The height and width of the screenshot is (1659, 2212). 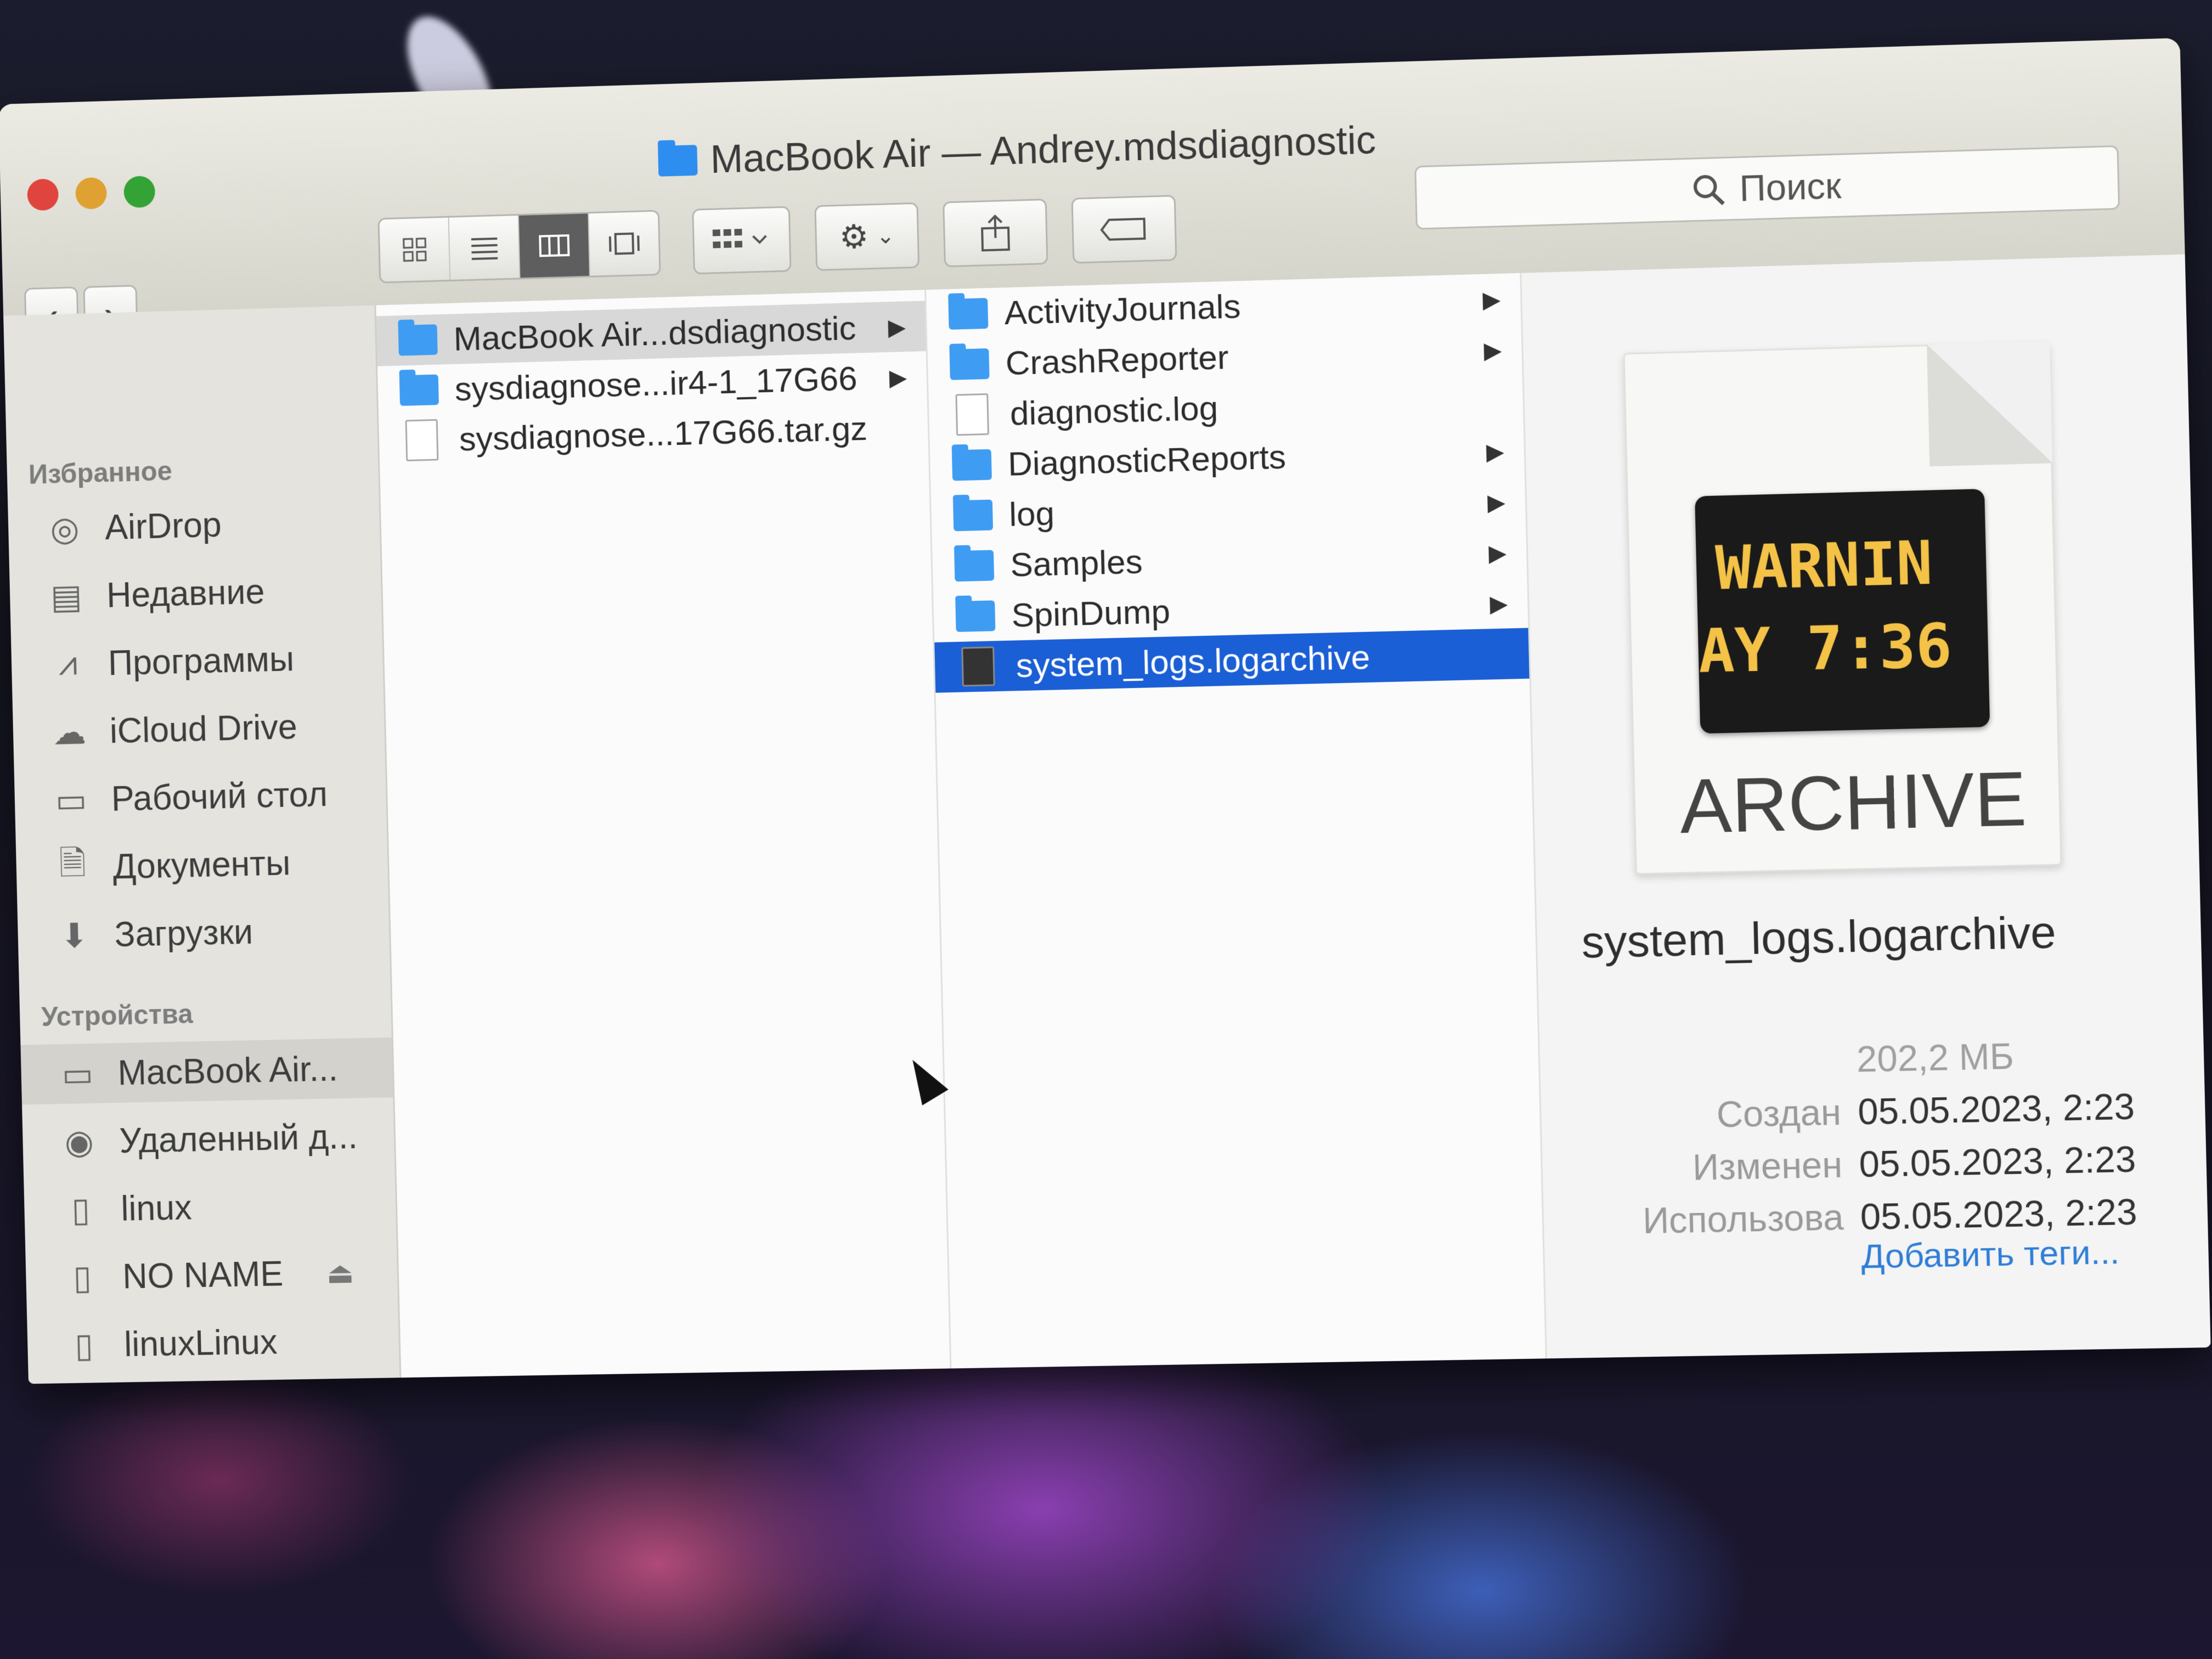 I want to click on preview-file-name: system_logs.logarchive, so click(x=1819, y=938).